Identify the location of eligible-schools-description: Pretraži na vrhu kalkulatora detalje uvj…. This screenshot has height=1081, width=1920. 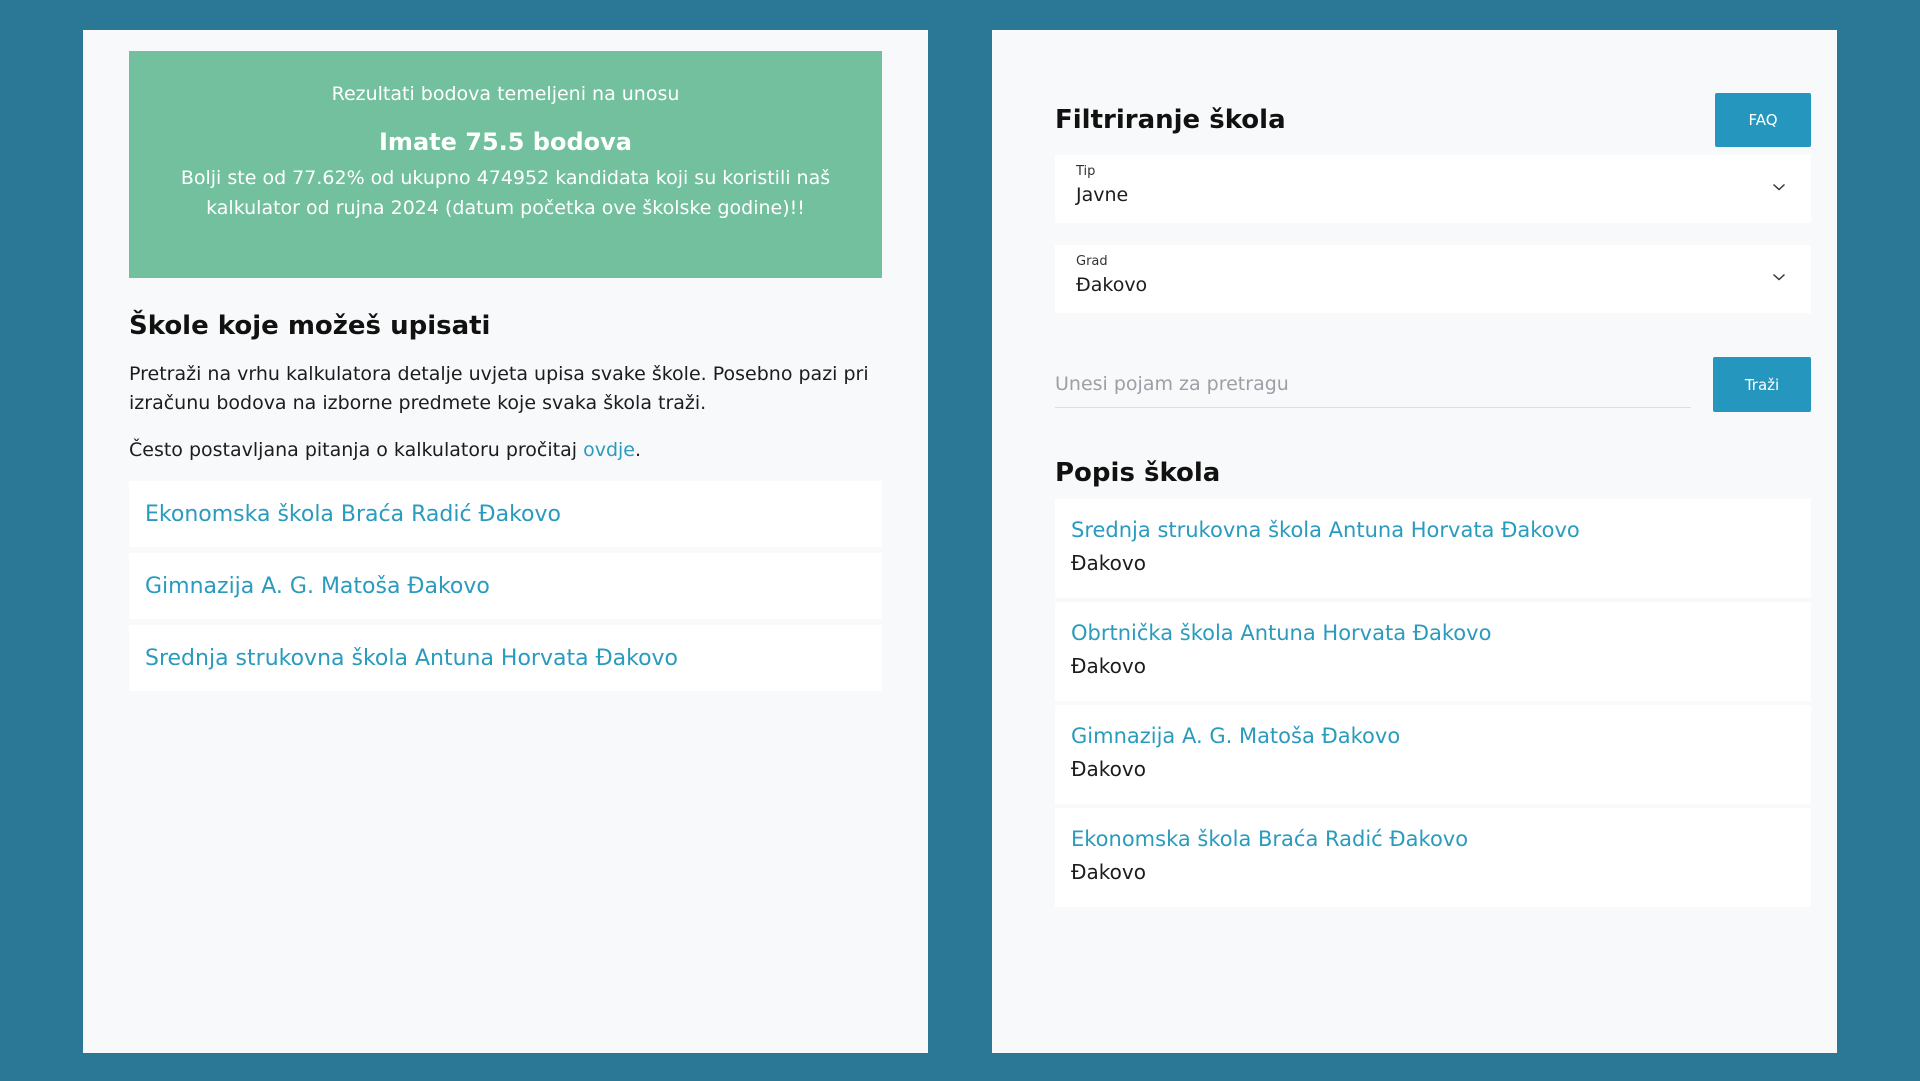
(499, 388).